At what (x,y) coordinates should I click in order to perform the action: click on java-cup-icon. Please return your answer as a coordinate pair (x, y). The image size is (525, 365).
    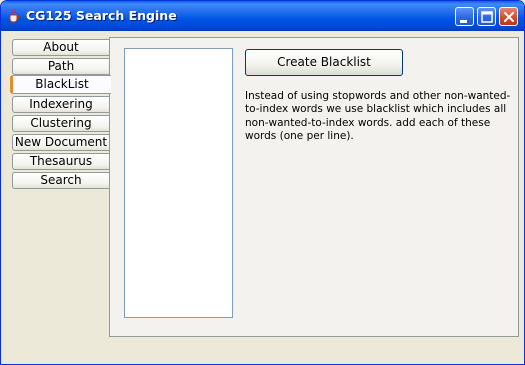
    Looking at the image, I should click on (14, 15).